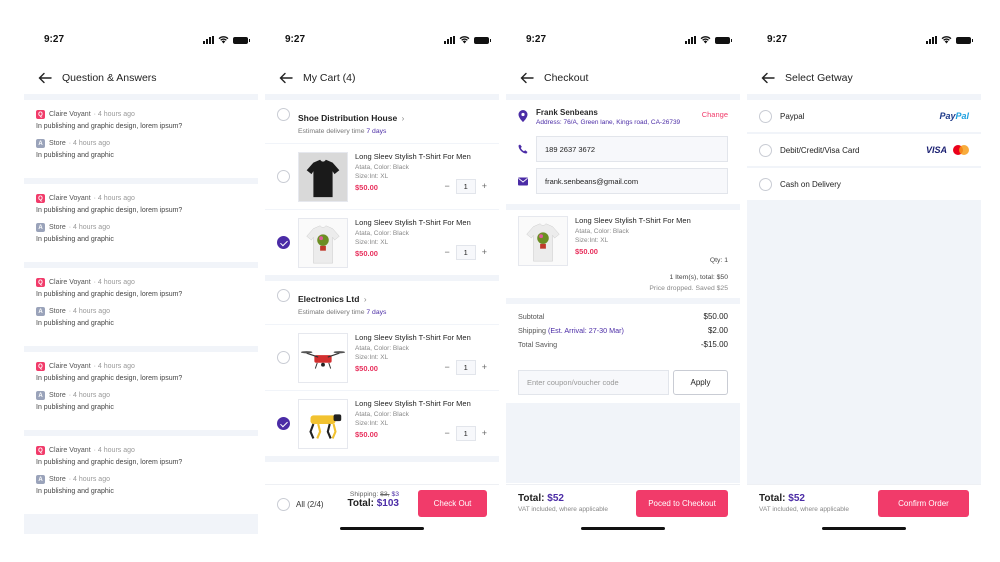 This screenshot has width=1000, height=562. Describe the element at coordinates (464, 40) in the screenshot. I see `wifi-icon` at that location.